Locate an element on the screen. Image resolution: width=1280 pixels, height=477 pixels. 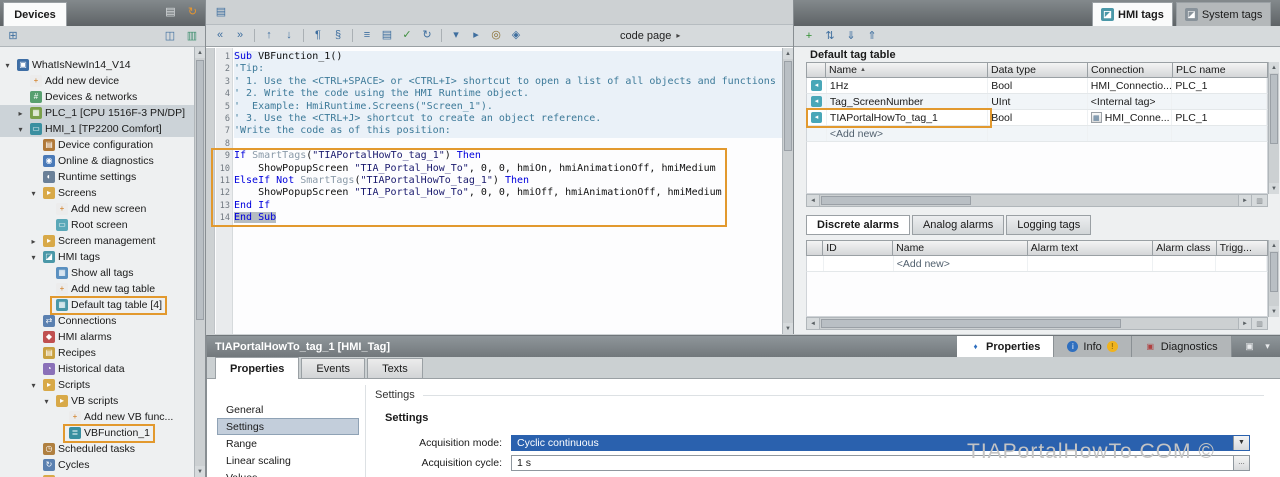
alarm-add-row: <Add new> is located at coordinates (1037, 264).